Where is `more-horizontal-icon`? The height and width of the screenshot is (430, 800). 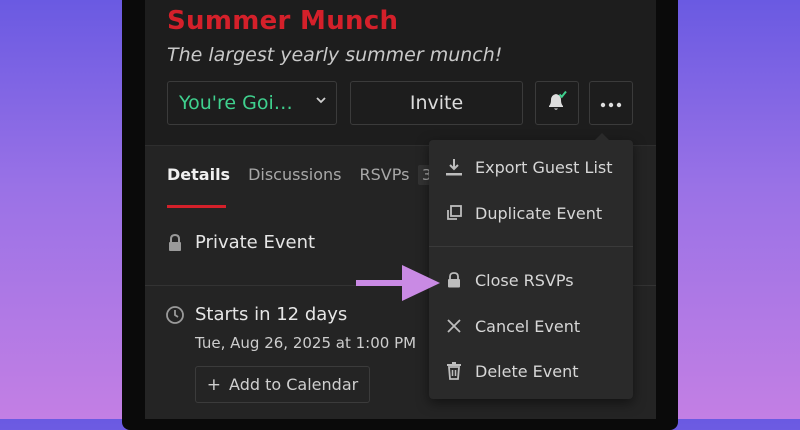 more-horizontal-icon is located at coordinates (611, 103).